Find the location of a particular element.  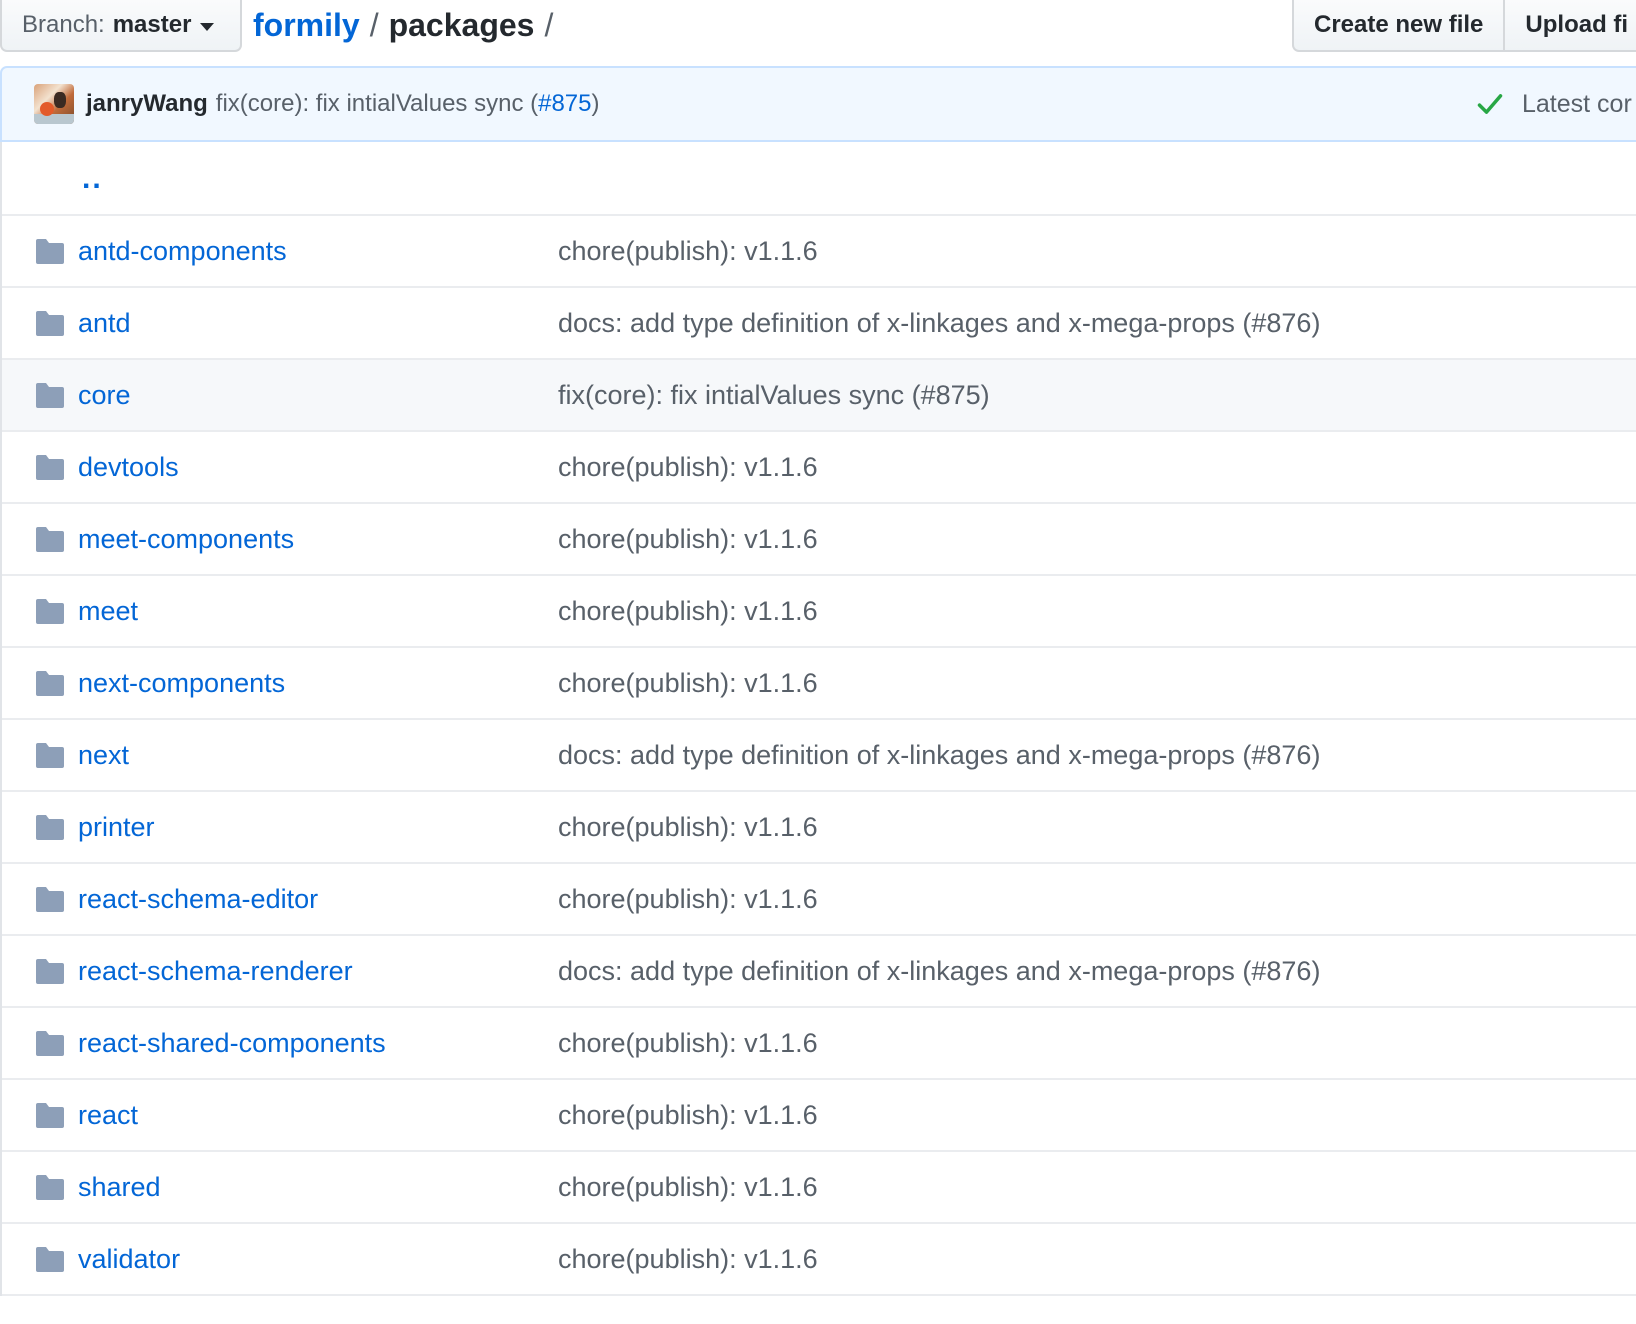

file-name-link: react is located at coordinates (108, 1115).